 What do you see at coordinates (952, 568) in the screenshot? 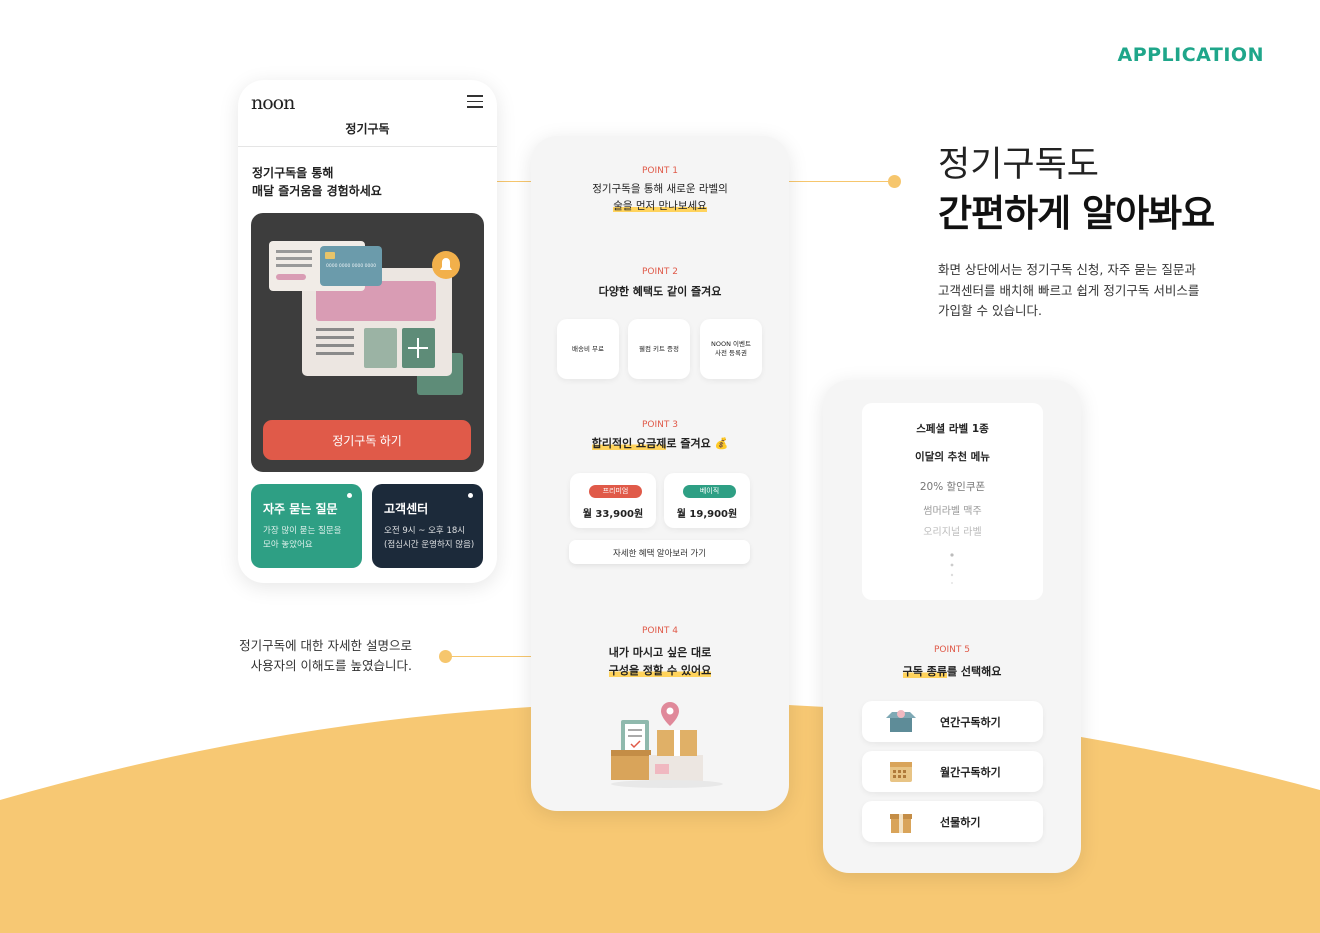
I see `more-dots-icon` at bounding box center [952, 568].